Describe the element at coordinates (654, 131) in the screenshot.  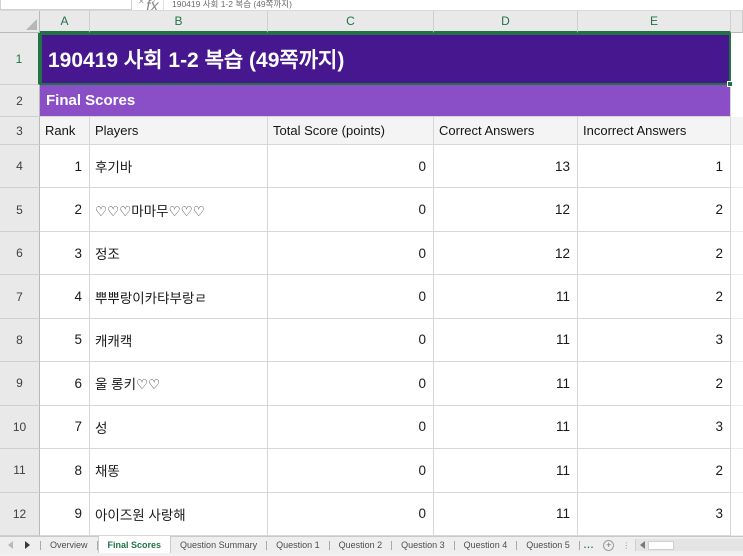
I see `header-incorrect: Incorrect Answers` at that location.